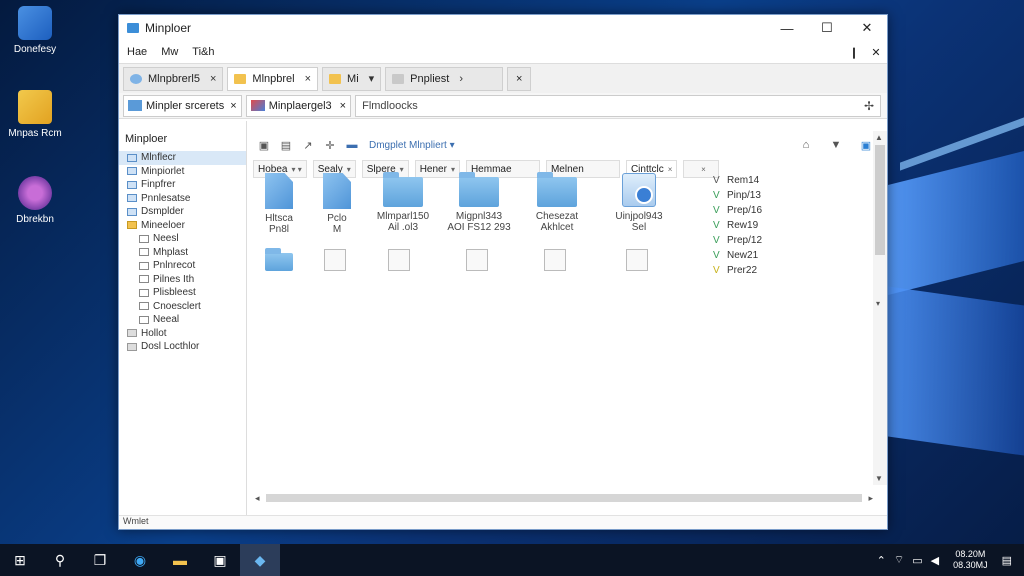  What do you see at coordinates (298, 105) in the screenshot?
I see `address-tab-2: Minplaergel3 ×` at bounding box center [298, 105].